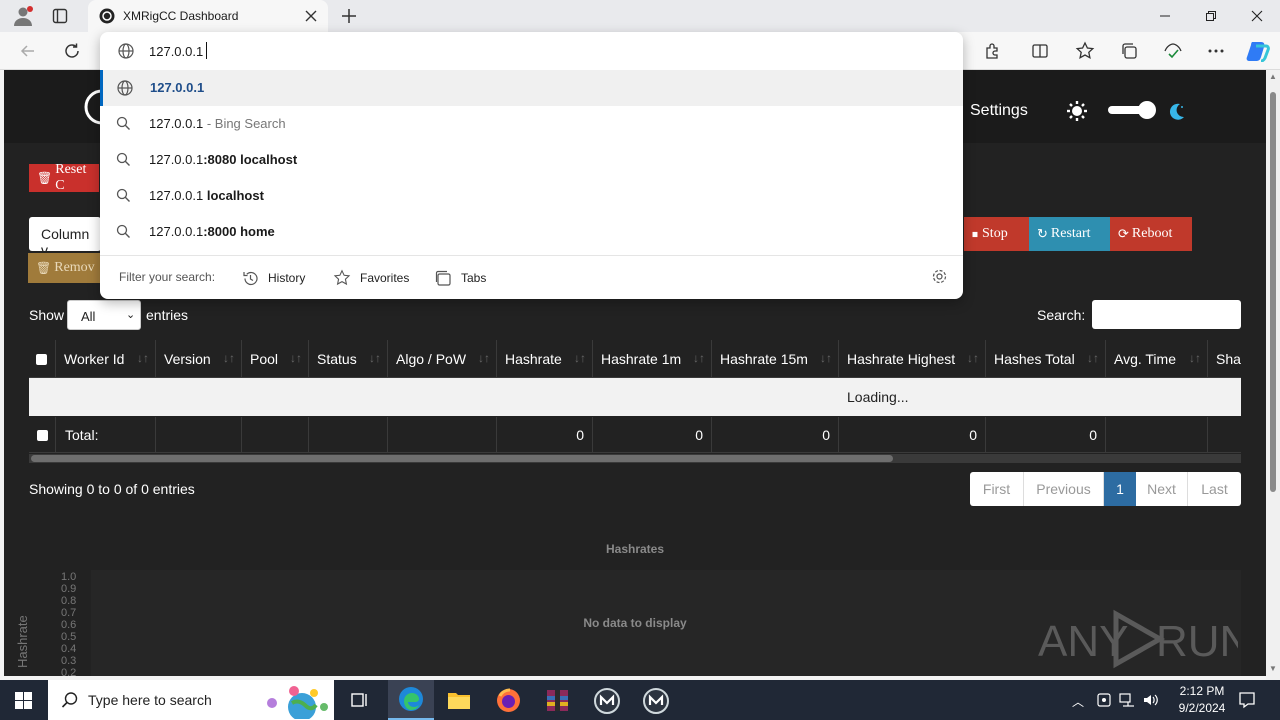 This screenshot has width=1280, height=720. I want to click on tab-xmrigcc: XMRigCC Dashboard, so click(208, 16).